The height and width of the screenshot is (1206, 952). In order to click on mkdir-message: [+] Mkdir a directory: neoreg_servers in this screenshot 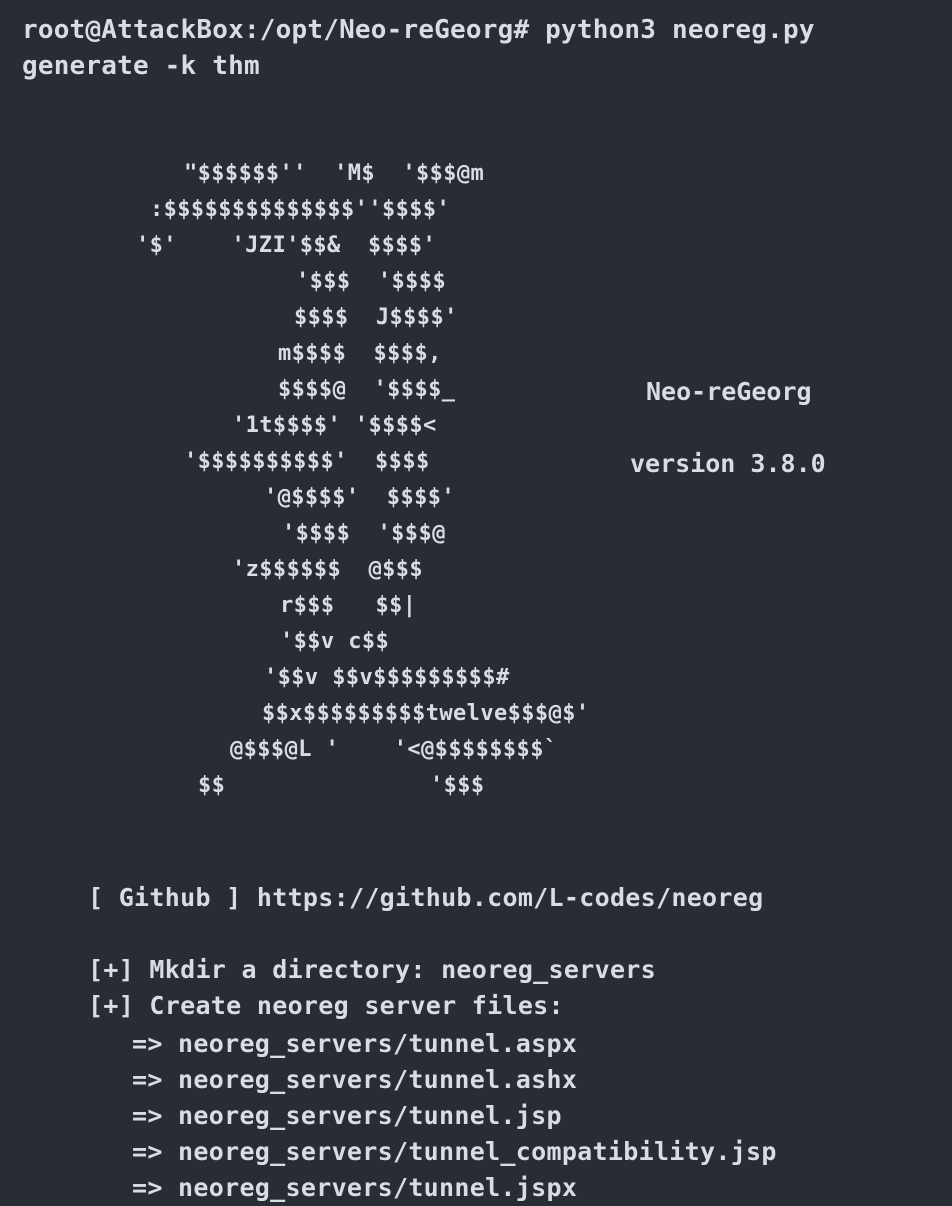, I will do `click(372, 969)`.